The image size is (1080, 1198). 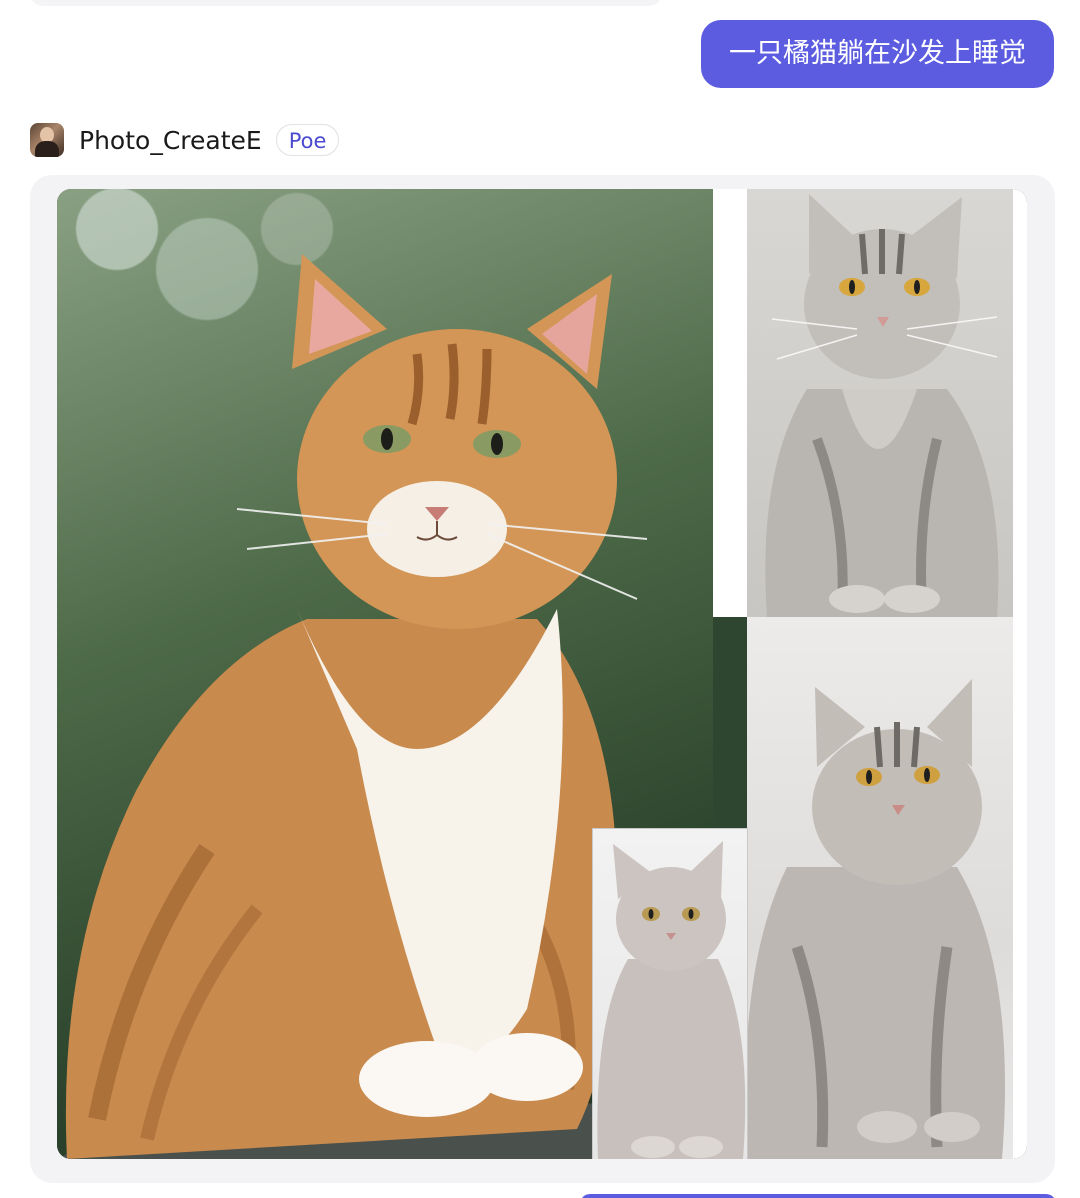 What do you see at coordinates (47, 140) in the screenshot?
I see `bot-avatar-icon` at bounding box center [47, 140].